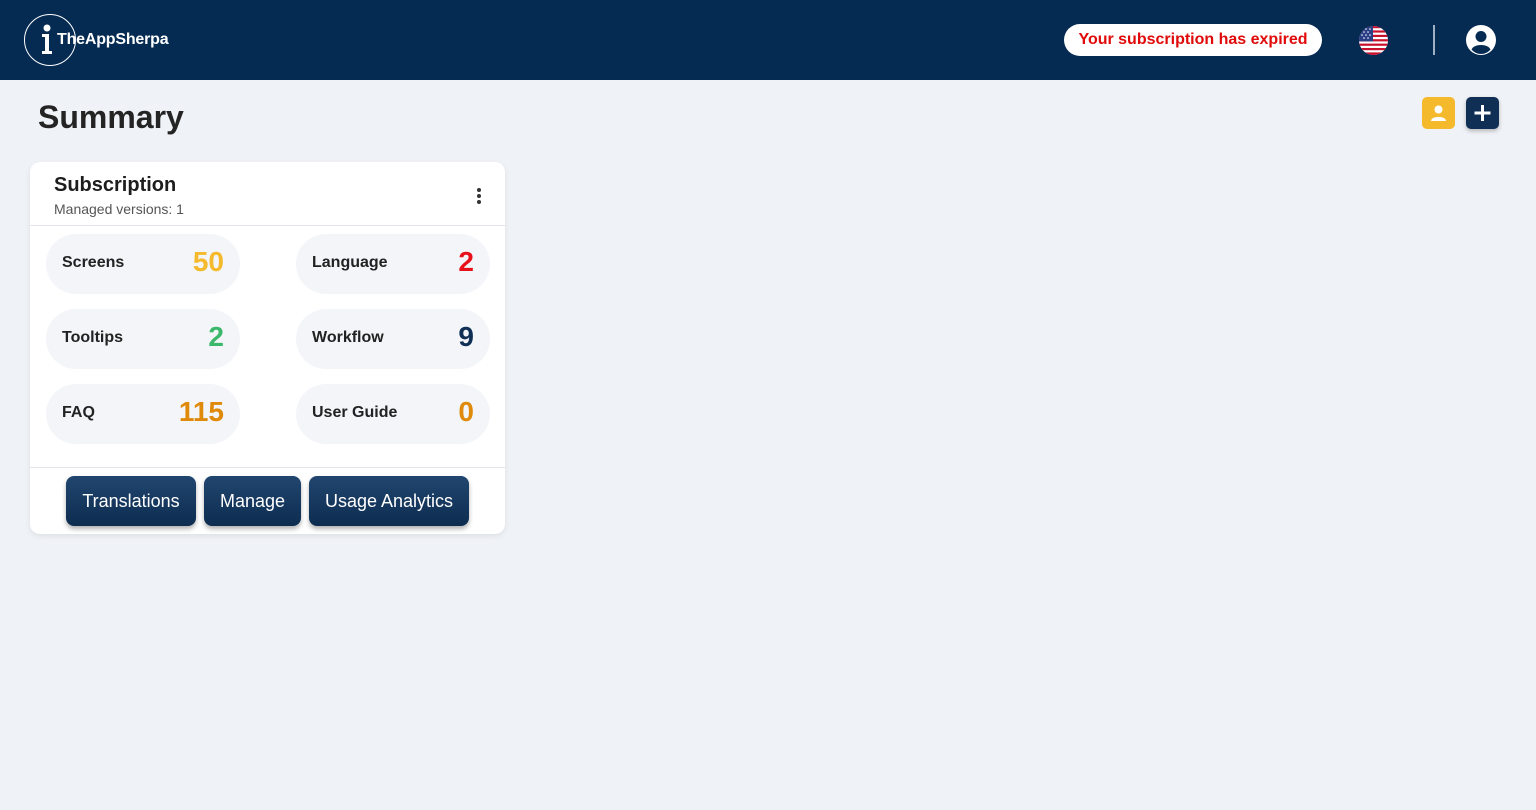 This screenshot has width=1536, height=810. What do you see at coordinates (143, 414) in the screenshot?
I see `stat-faq: FAQ 115` at bounding box center [143, 414].